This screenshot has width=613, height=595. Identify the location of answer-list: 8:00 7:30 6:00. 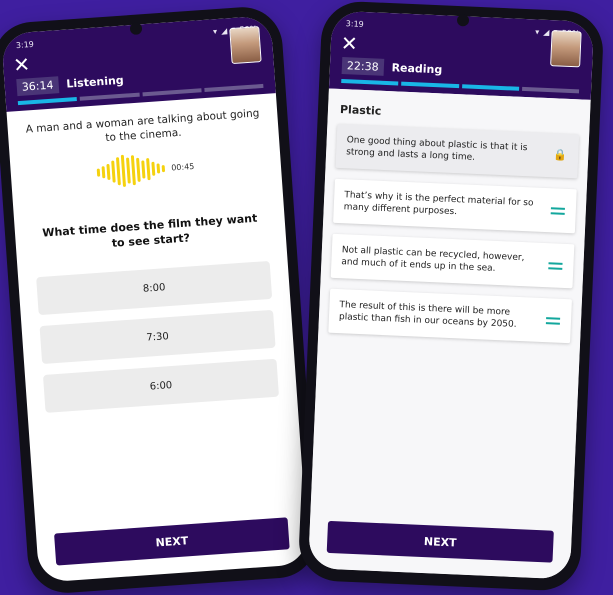
(158, 342).